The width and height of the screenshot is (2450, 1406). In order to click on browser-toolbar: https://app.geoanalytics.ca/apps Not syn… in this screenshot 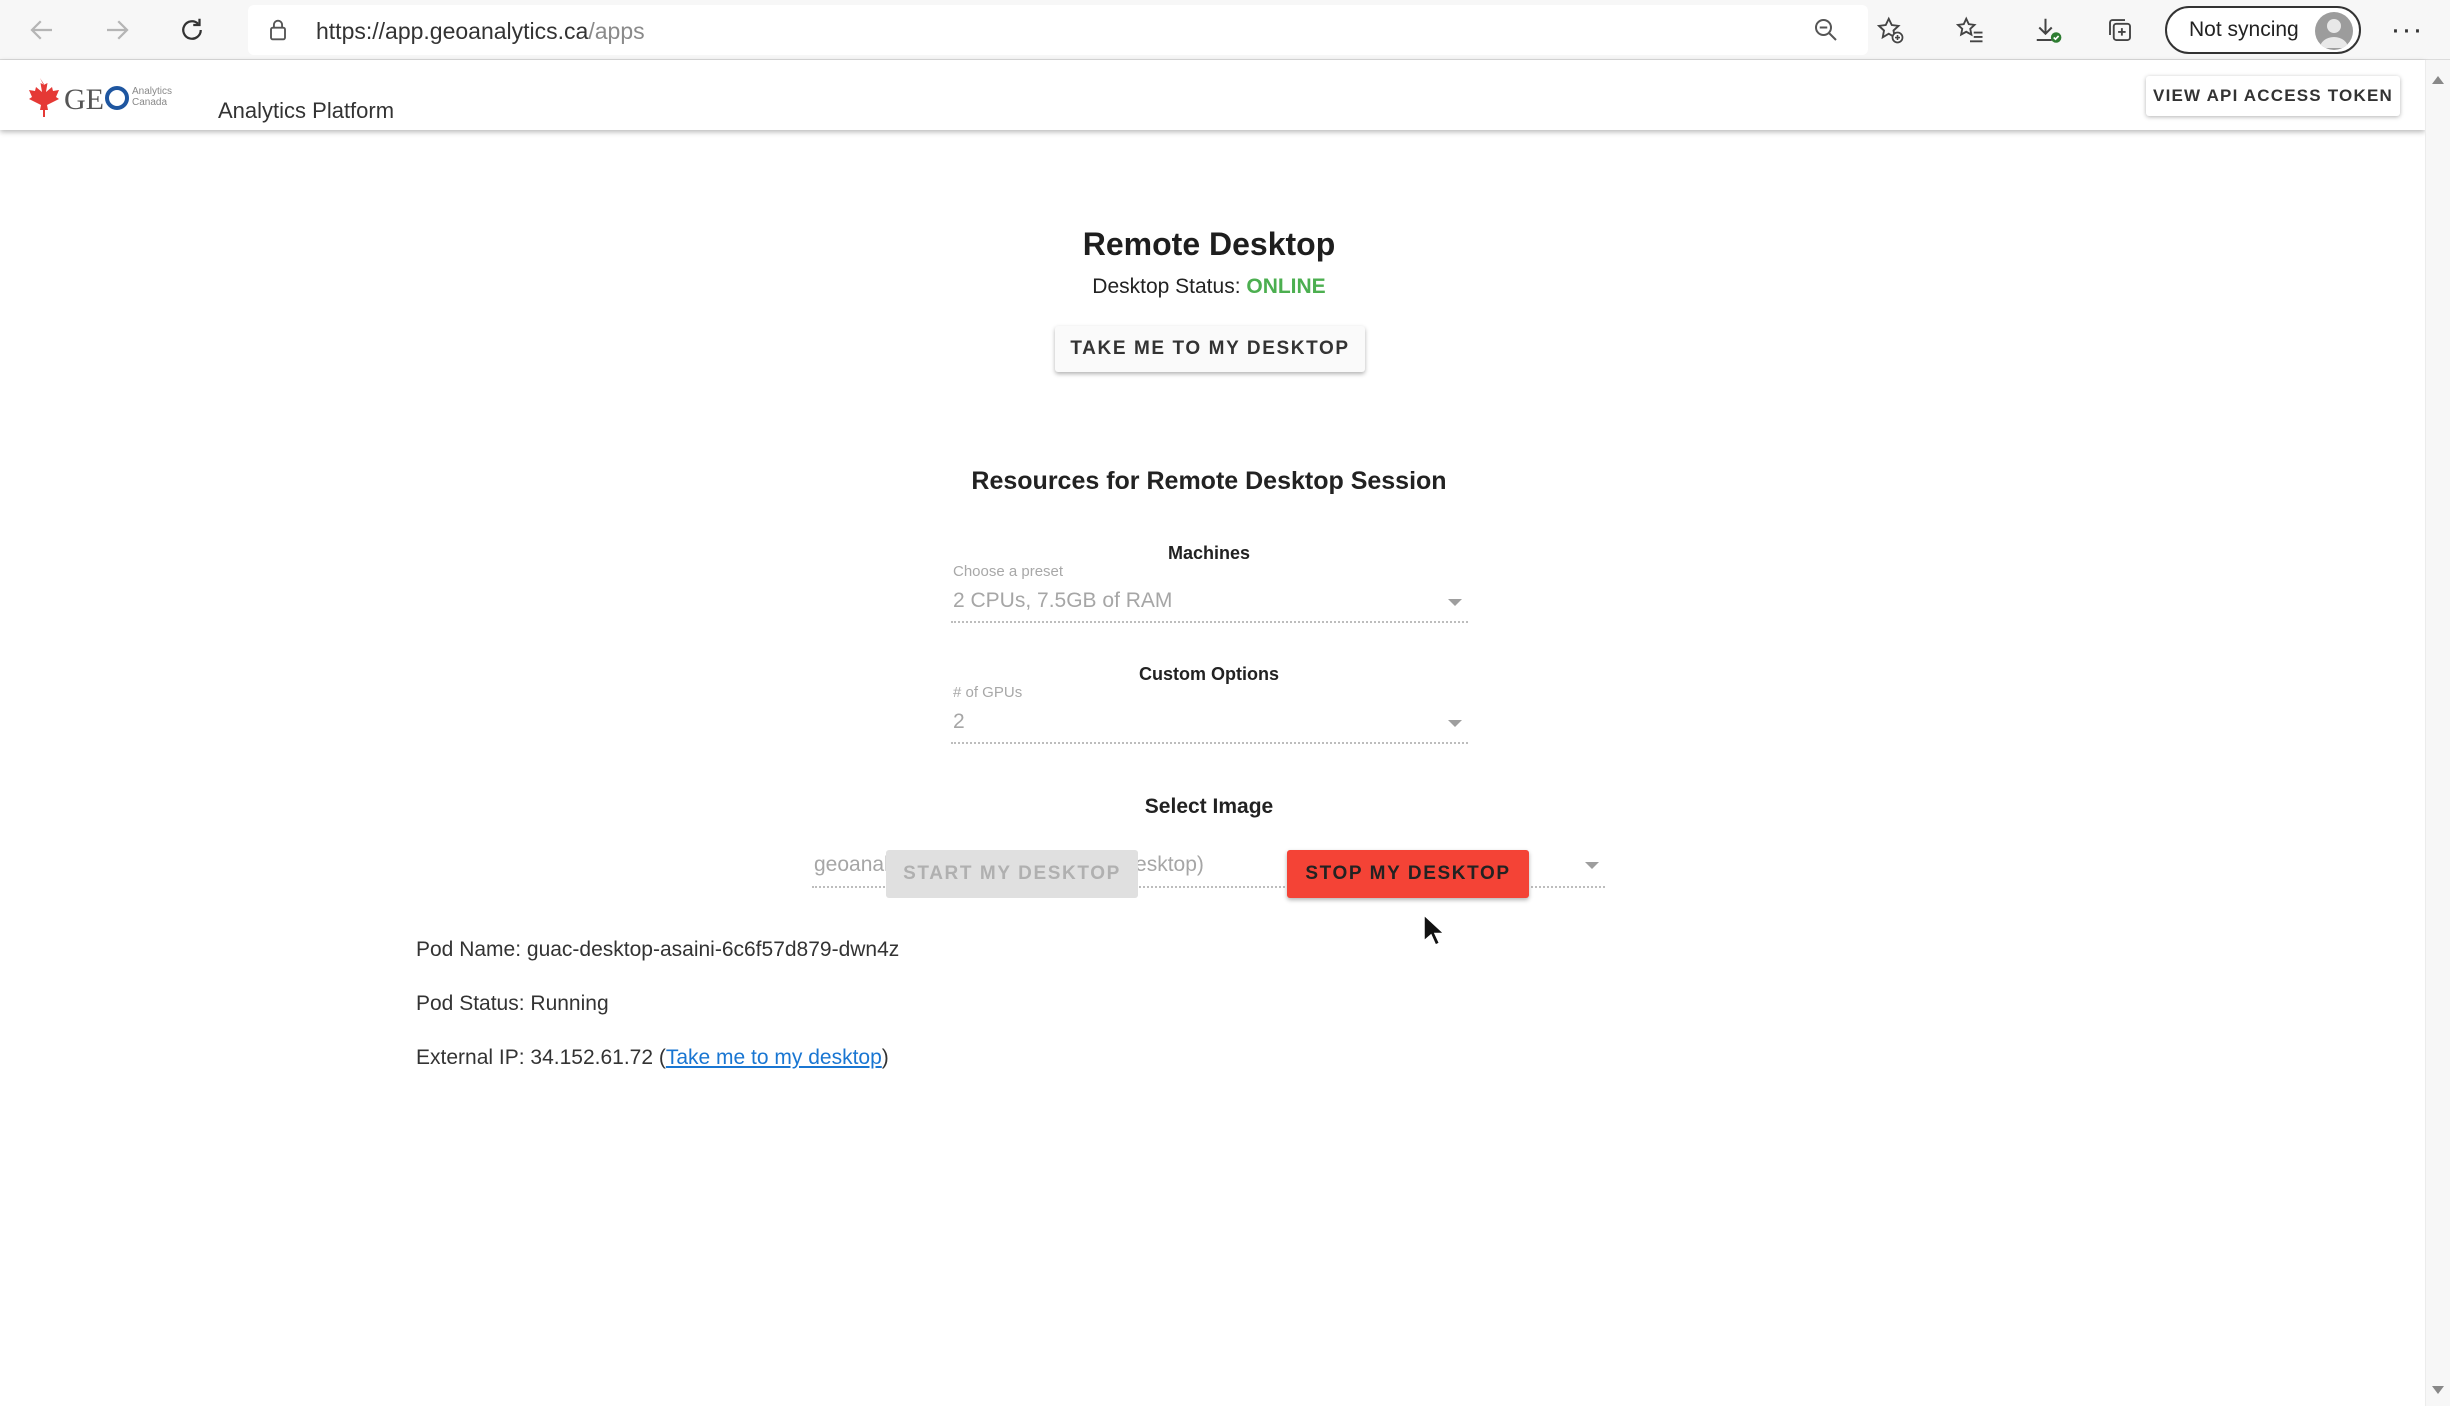, I will do `click(1225, 30)`.